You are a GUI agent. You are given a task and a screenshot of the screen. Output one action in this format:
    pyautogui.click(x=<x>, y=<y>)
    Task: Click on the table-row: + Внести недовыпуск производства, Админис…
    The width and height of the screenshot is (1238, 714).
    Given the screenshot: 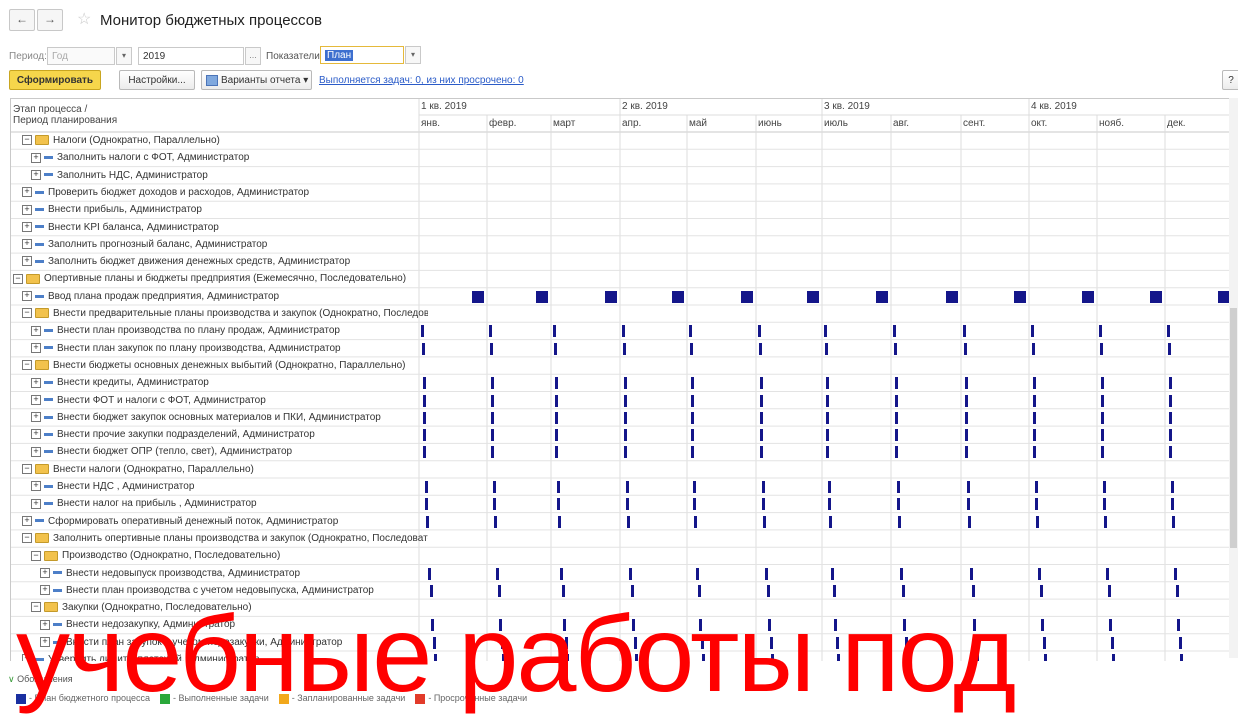 What is the action you would take?
    pyautogui.click(x=623, y=573)
    